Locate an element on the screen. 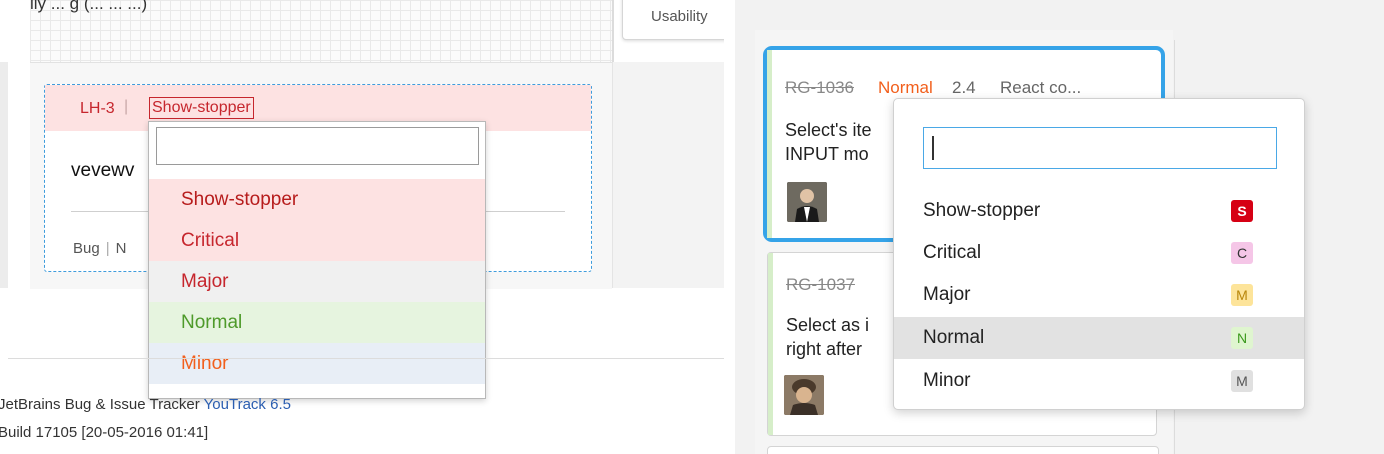 The image size is (1384, 454). option-label: Normal is located at coordinates (954, 337).